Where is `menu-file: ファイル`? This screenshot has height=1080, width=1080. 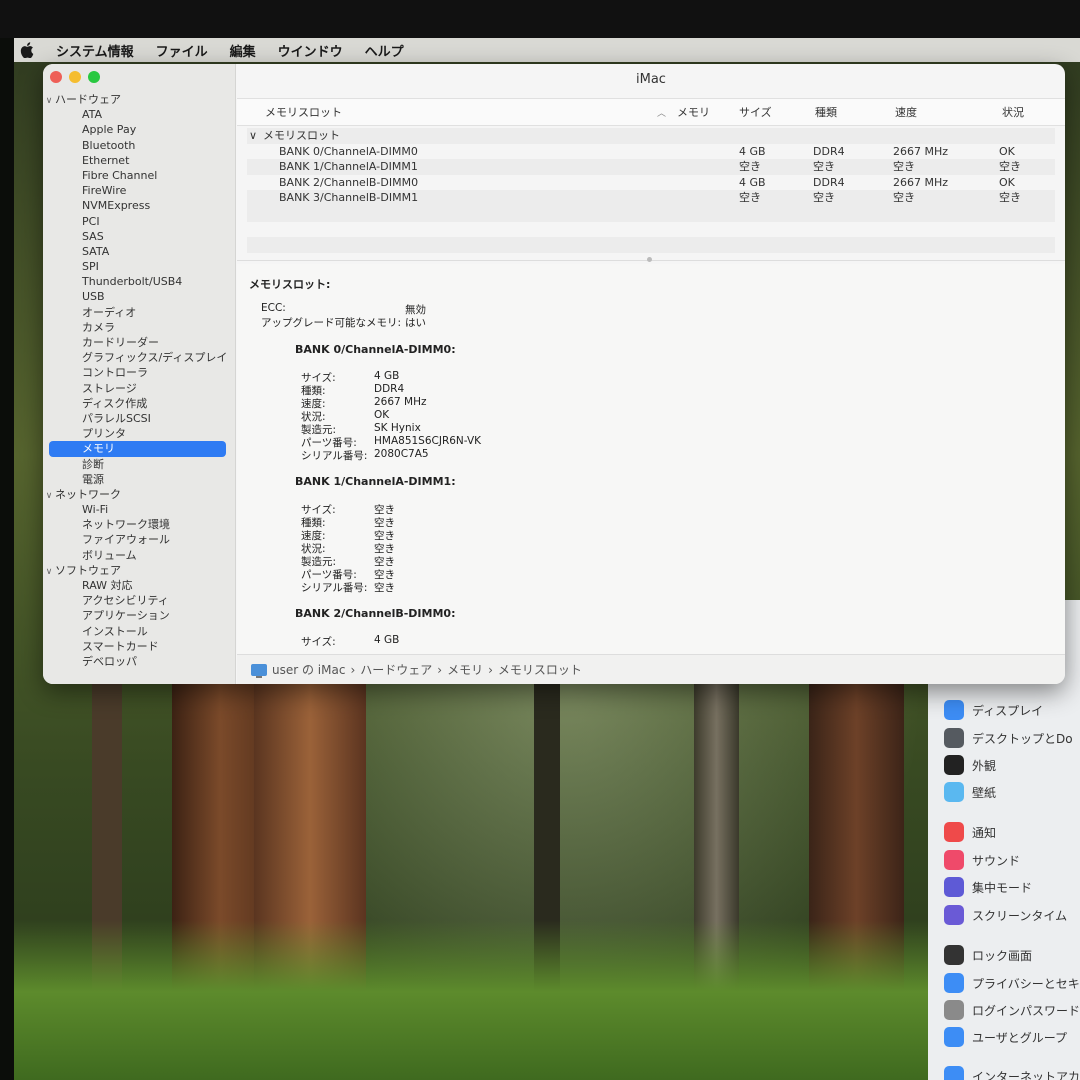 menu-file: ファイル is located at coordinates (182, 50).